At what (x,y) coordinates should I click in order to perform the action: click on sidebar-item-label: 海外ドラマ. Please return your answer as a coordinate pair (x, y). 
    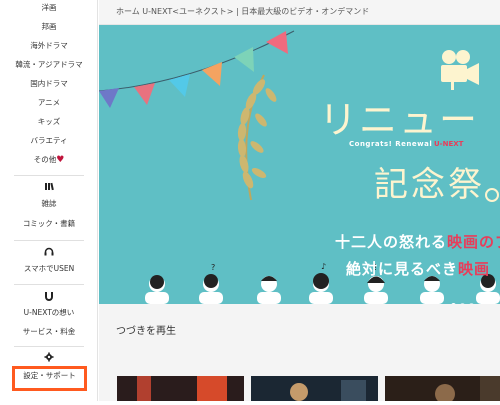
    Looking at the image, I should click on (49, 45).